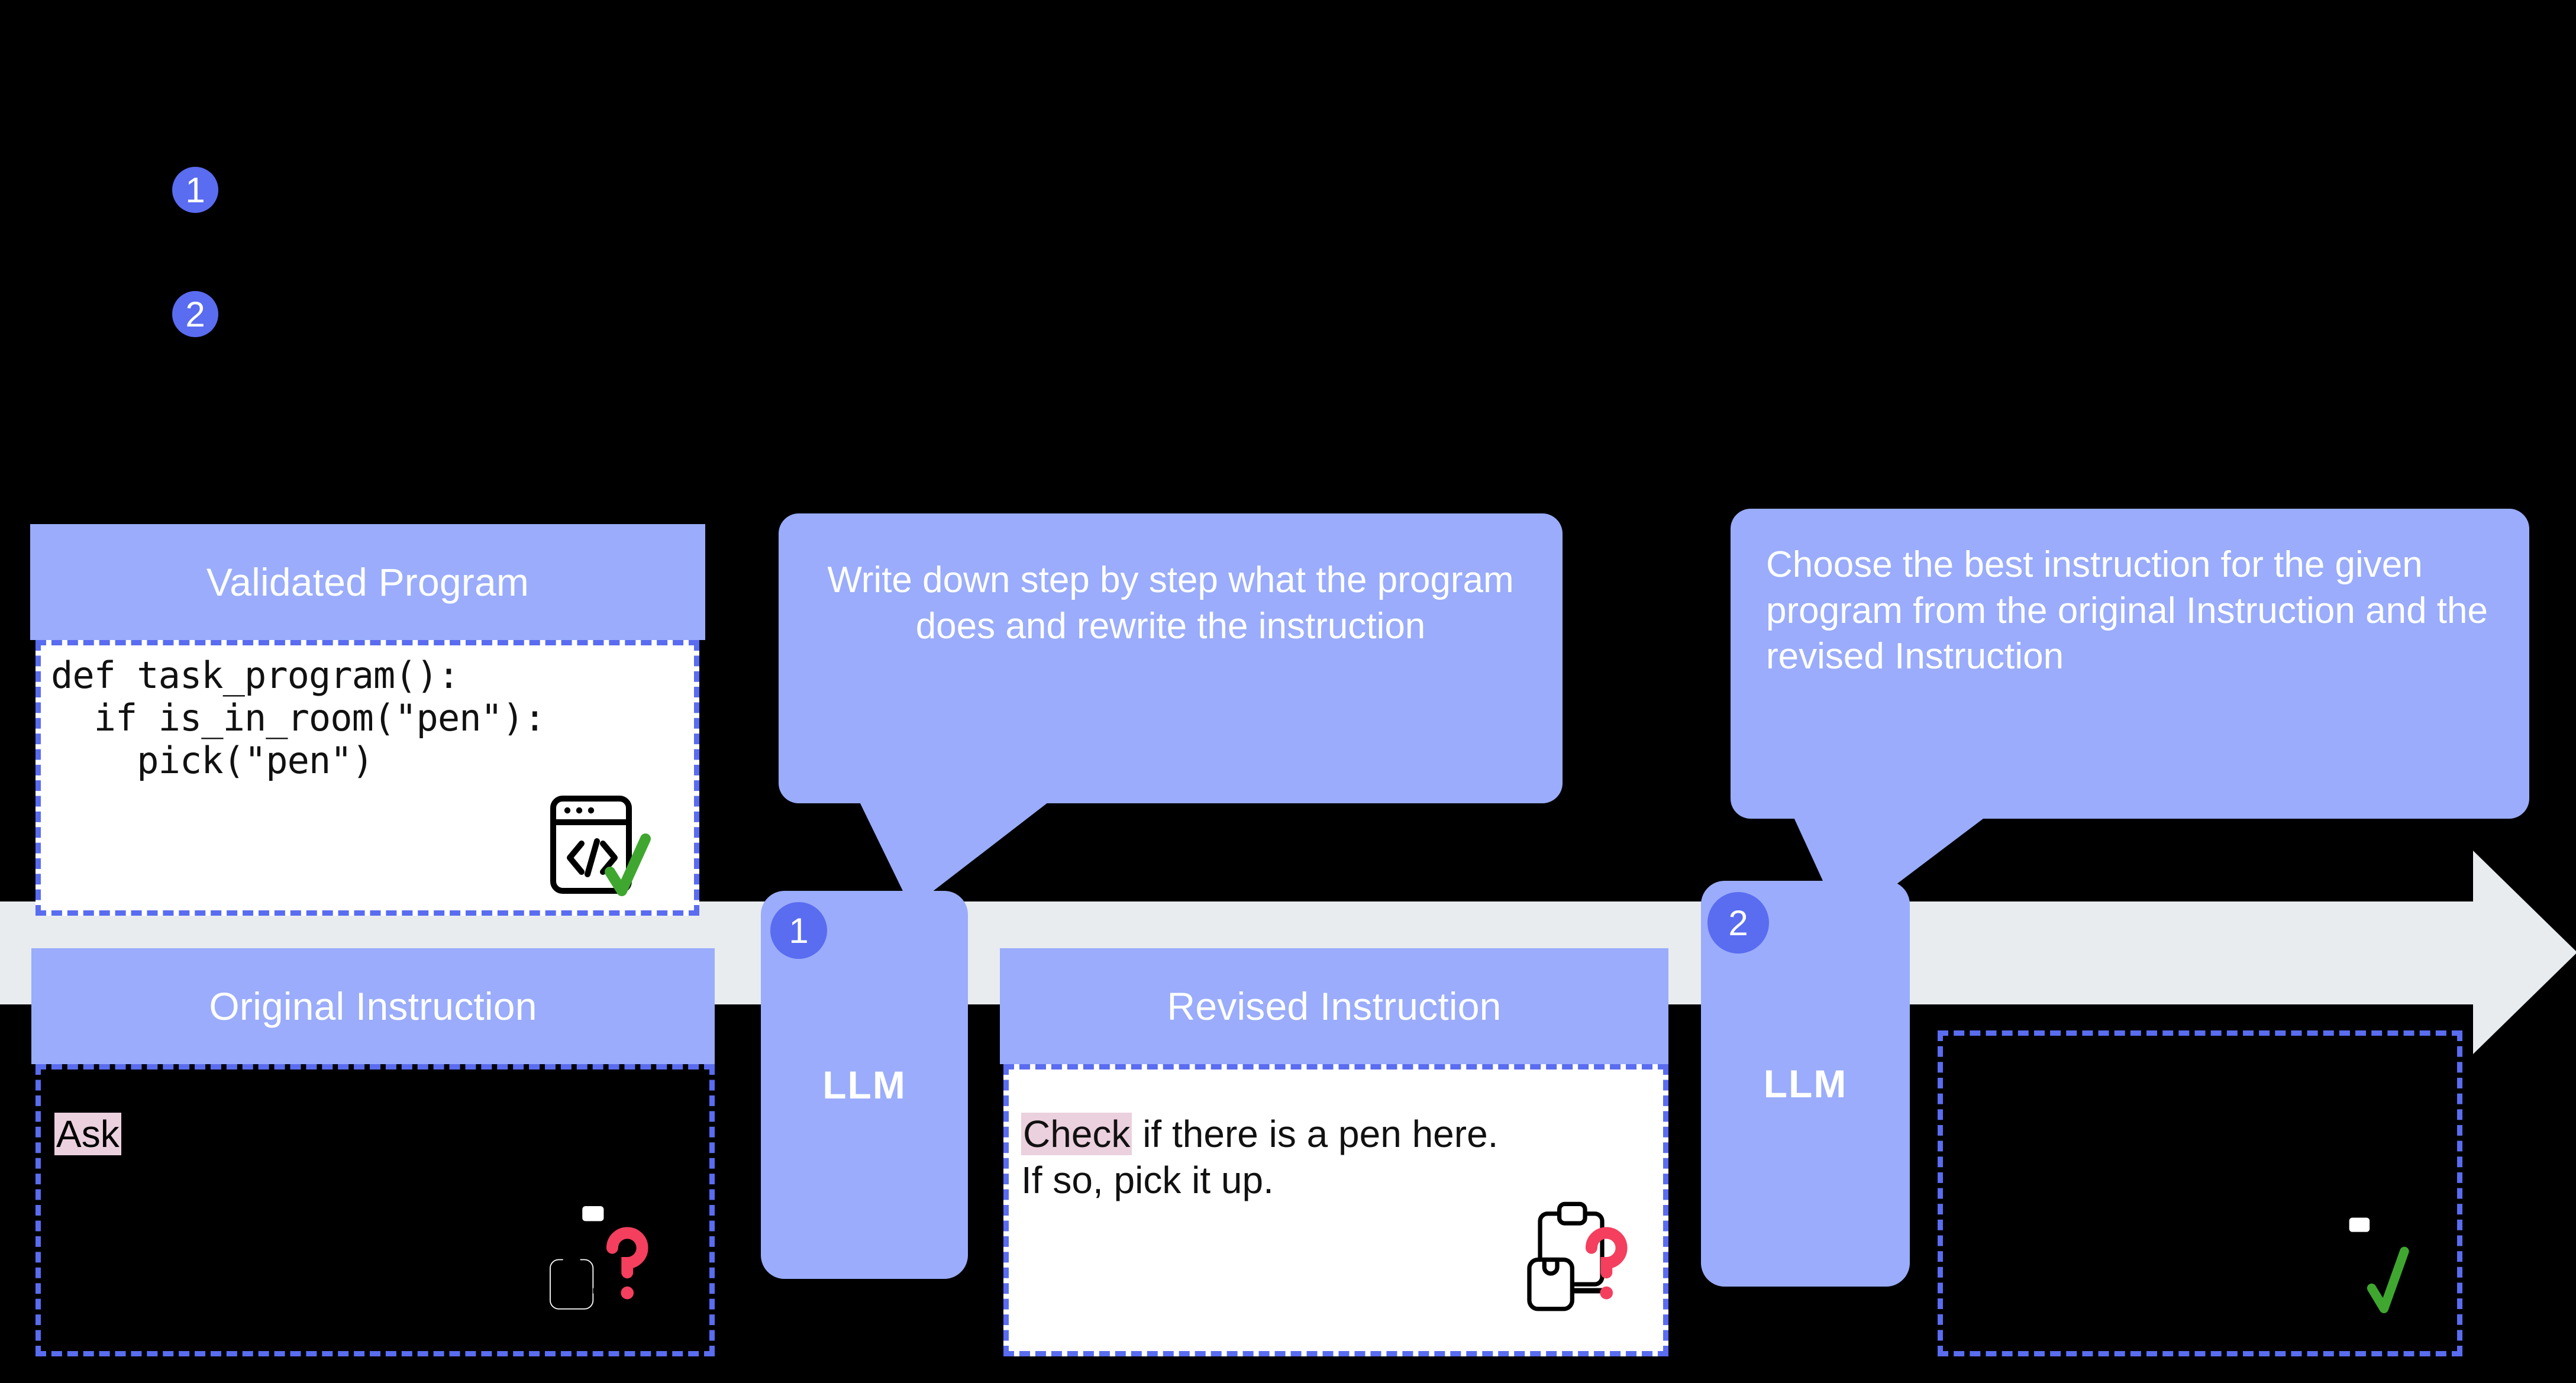  I want to click on step-badge-two-top: 2, so click(195, 314).